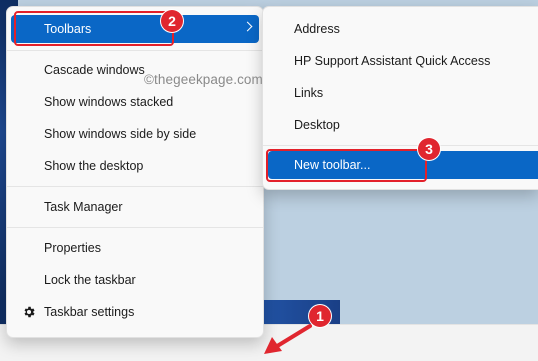  Describe the element at coordinates (317, 29) in the screenshot. I see `submenu-item-label: Address` at that location.